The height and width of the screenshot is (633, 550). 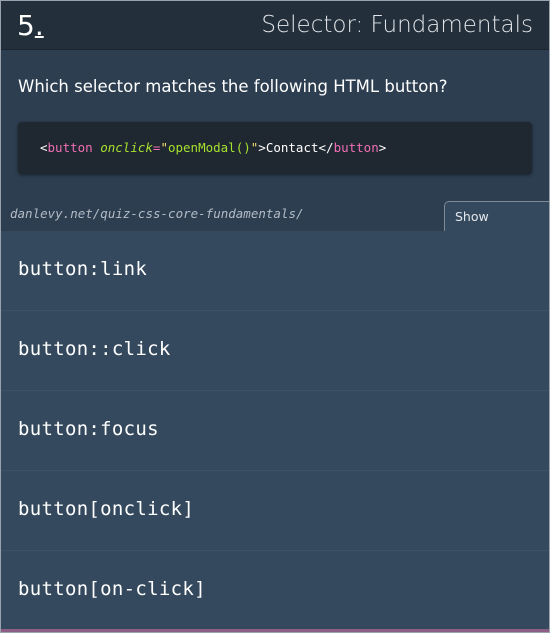 What do you see at coordinates (262, 147) in the screenshot?
I see `code-close-bracket: >` at bounding box center [262, 147].